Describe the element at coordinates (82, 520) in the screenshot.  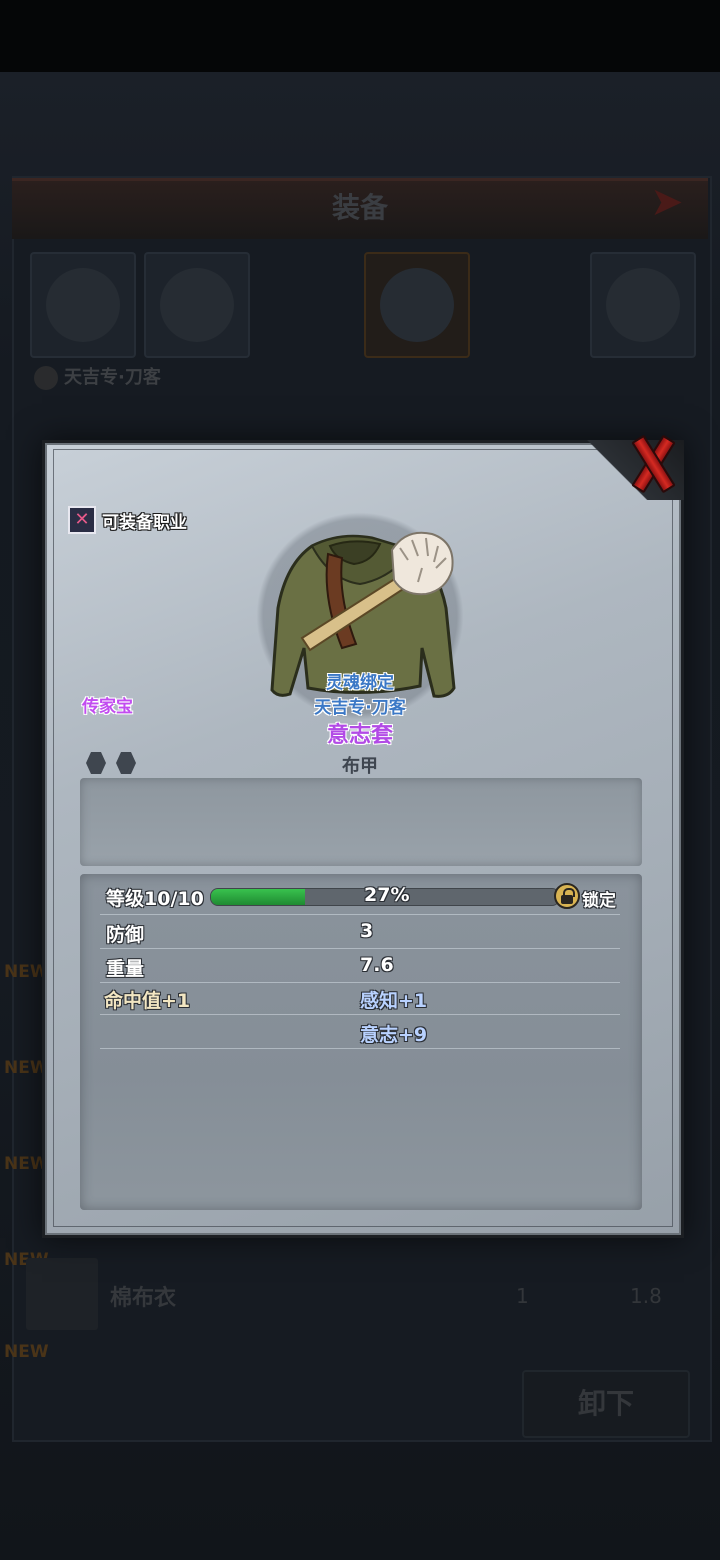
I see `crossed-swords-icon: ✕` at that location.